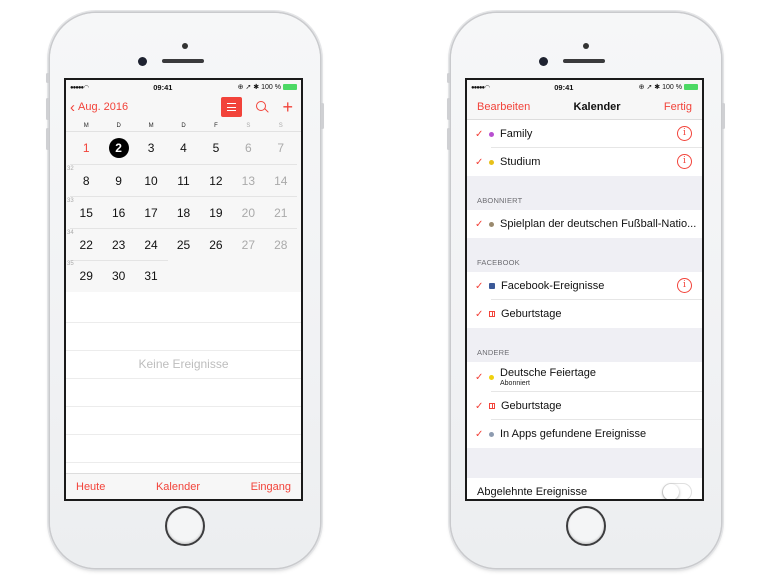 The height and width of the screenshot is (578, 770). I want to click on calendar-label: Facebook-Ereignisse, so click(553, 286).